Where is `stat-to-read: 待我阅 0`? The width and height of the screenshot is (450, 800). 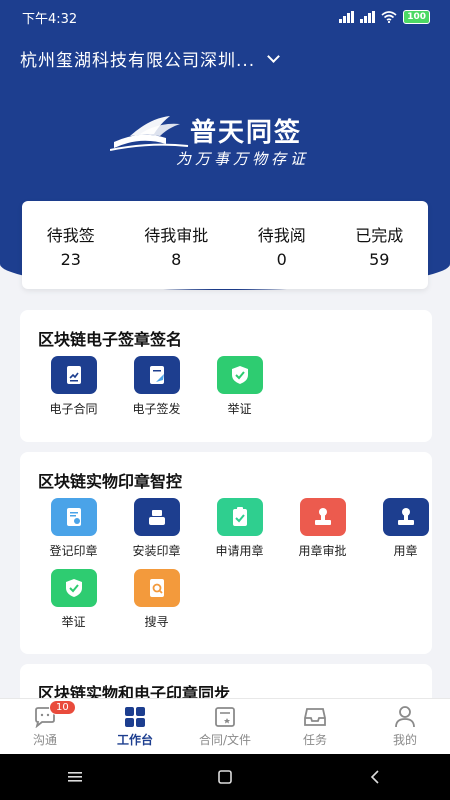 stat-to-read: 待我阅 0 is located at coordinates (282, 245).